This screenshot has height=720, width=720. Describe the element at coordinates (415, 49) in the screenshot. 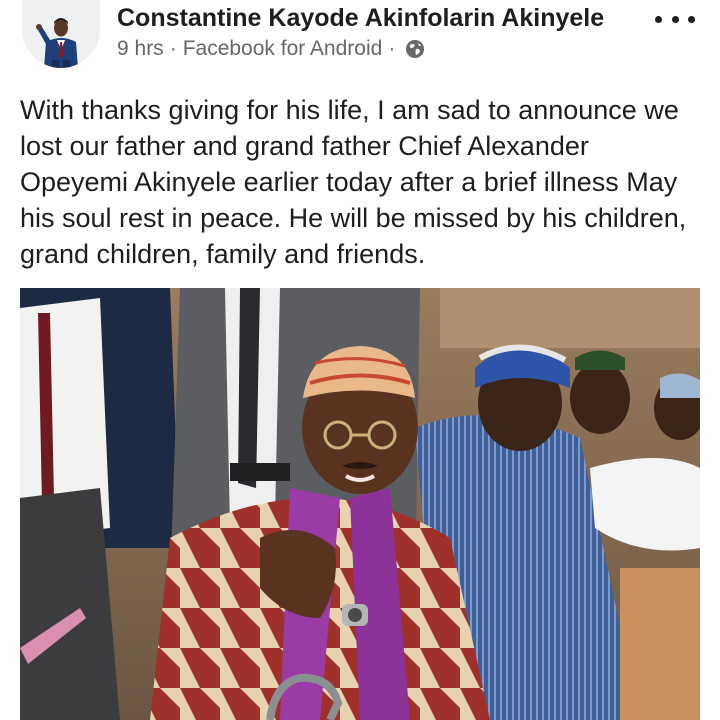

I see `globe-icon` at that location.